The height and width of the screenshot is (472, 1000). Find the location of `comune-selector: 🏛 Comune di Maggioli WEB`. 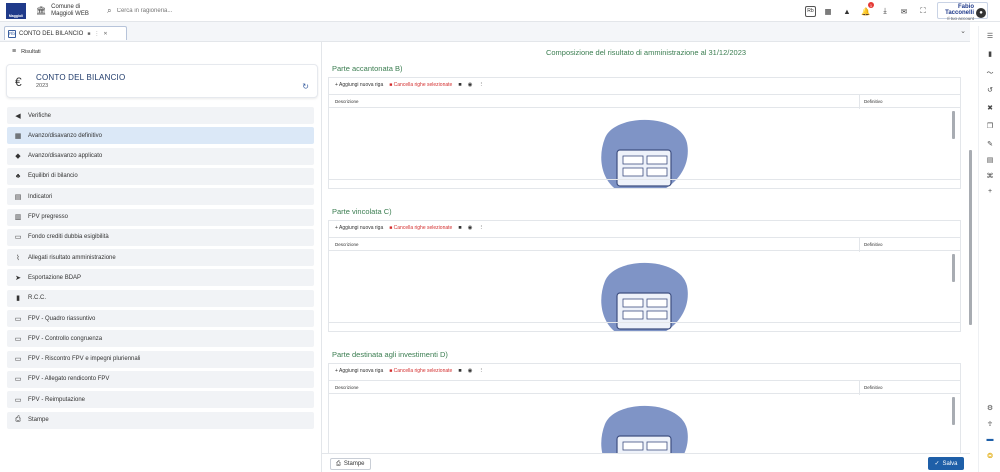

comune-selector: 🏛 Comune di Maggioli WEB is located at coordinates (65, 10).